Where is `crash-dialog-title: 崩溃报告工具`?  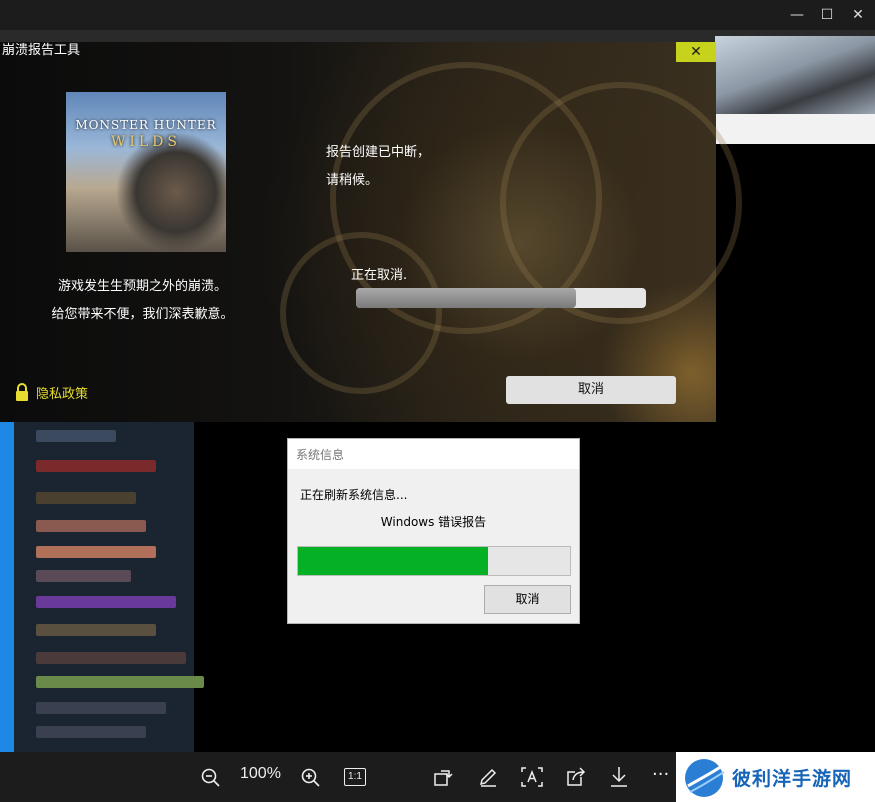
crash-dialog-title: 崩溃报告工具 is located at coordinates (41, 50).